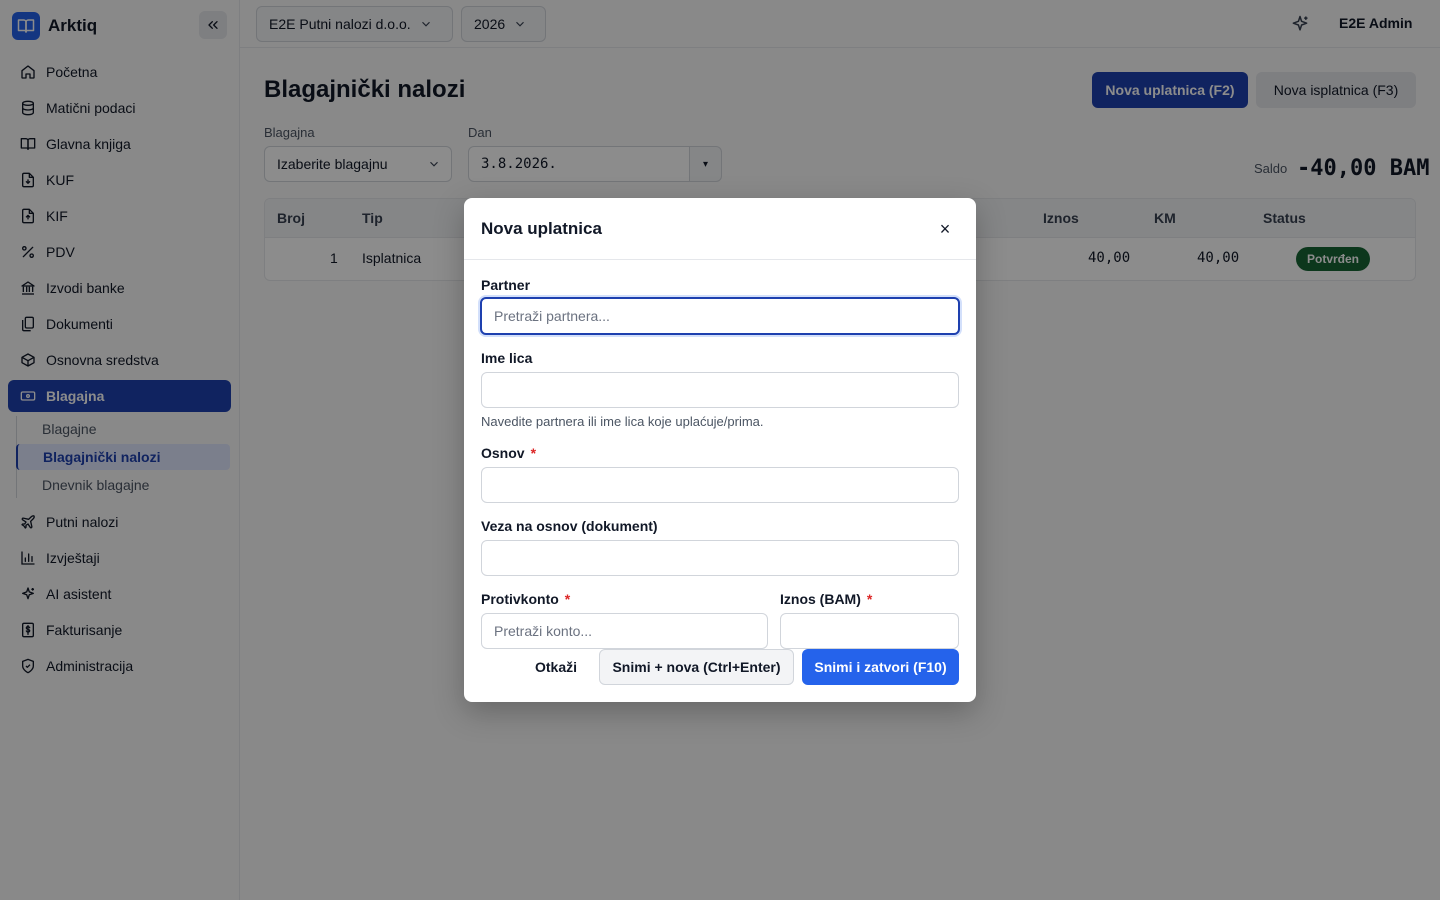 Image resolution: width=1440 pixels, height=900 pixels. I want to click on iznos-input, so click(869, 631).